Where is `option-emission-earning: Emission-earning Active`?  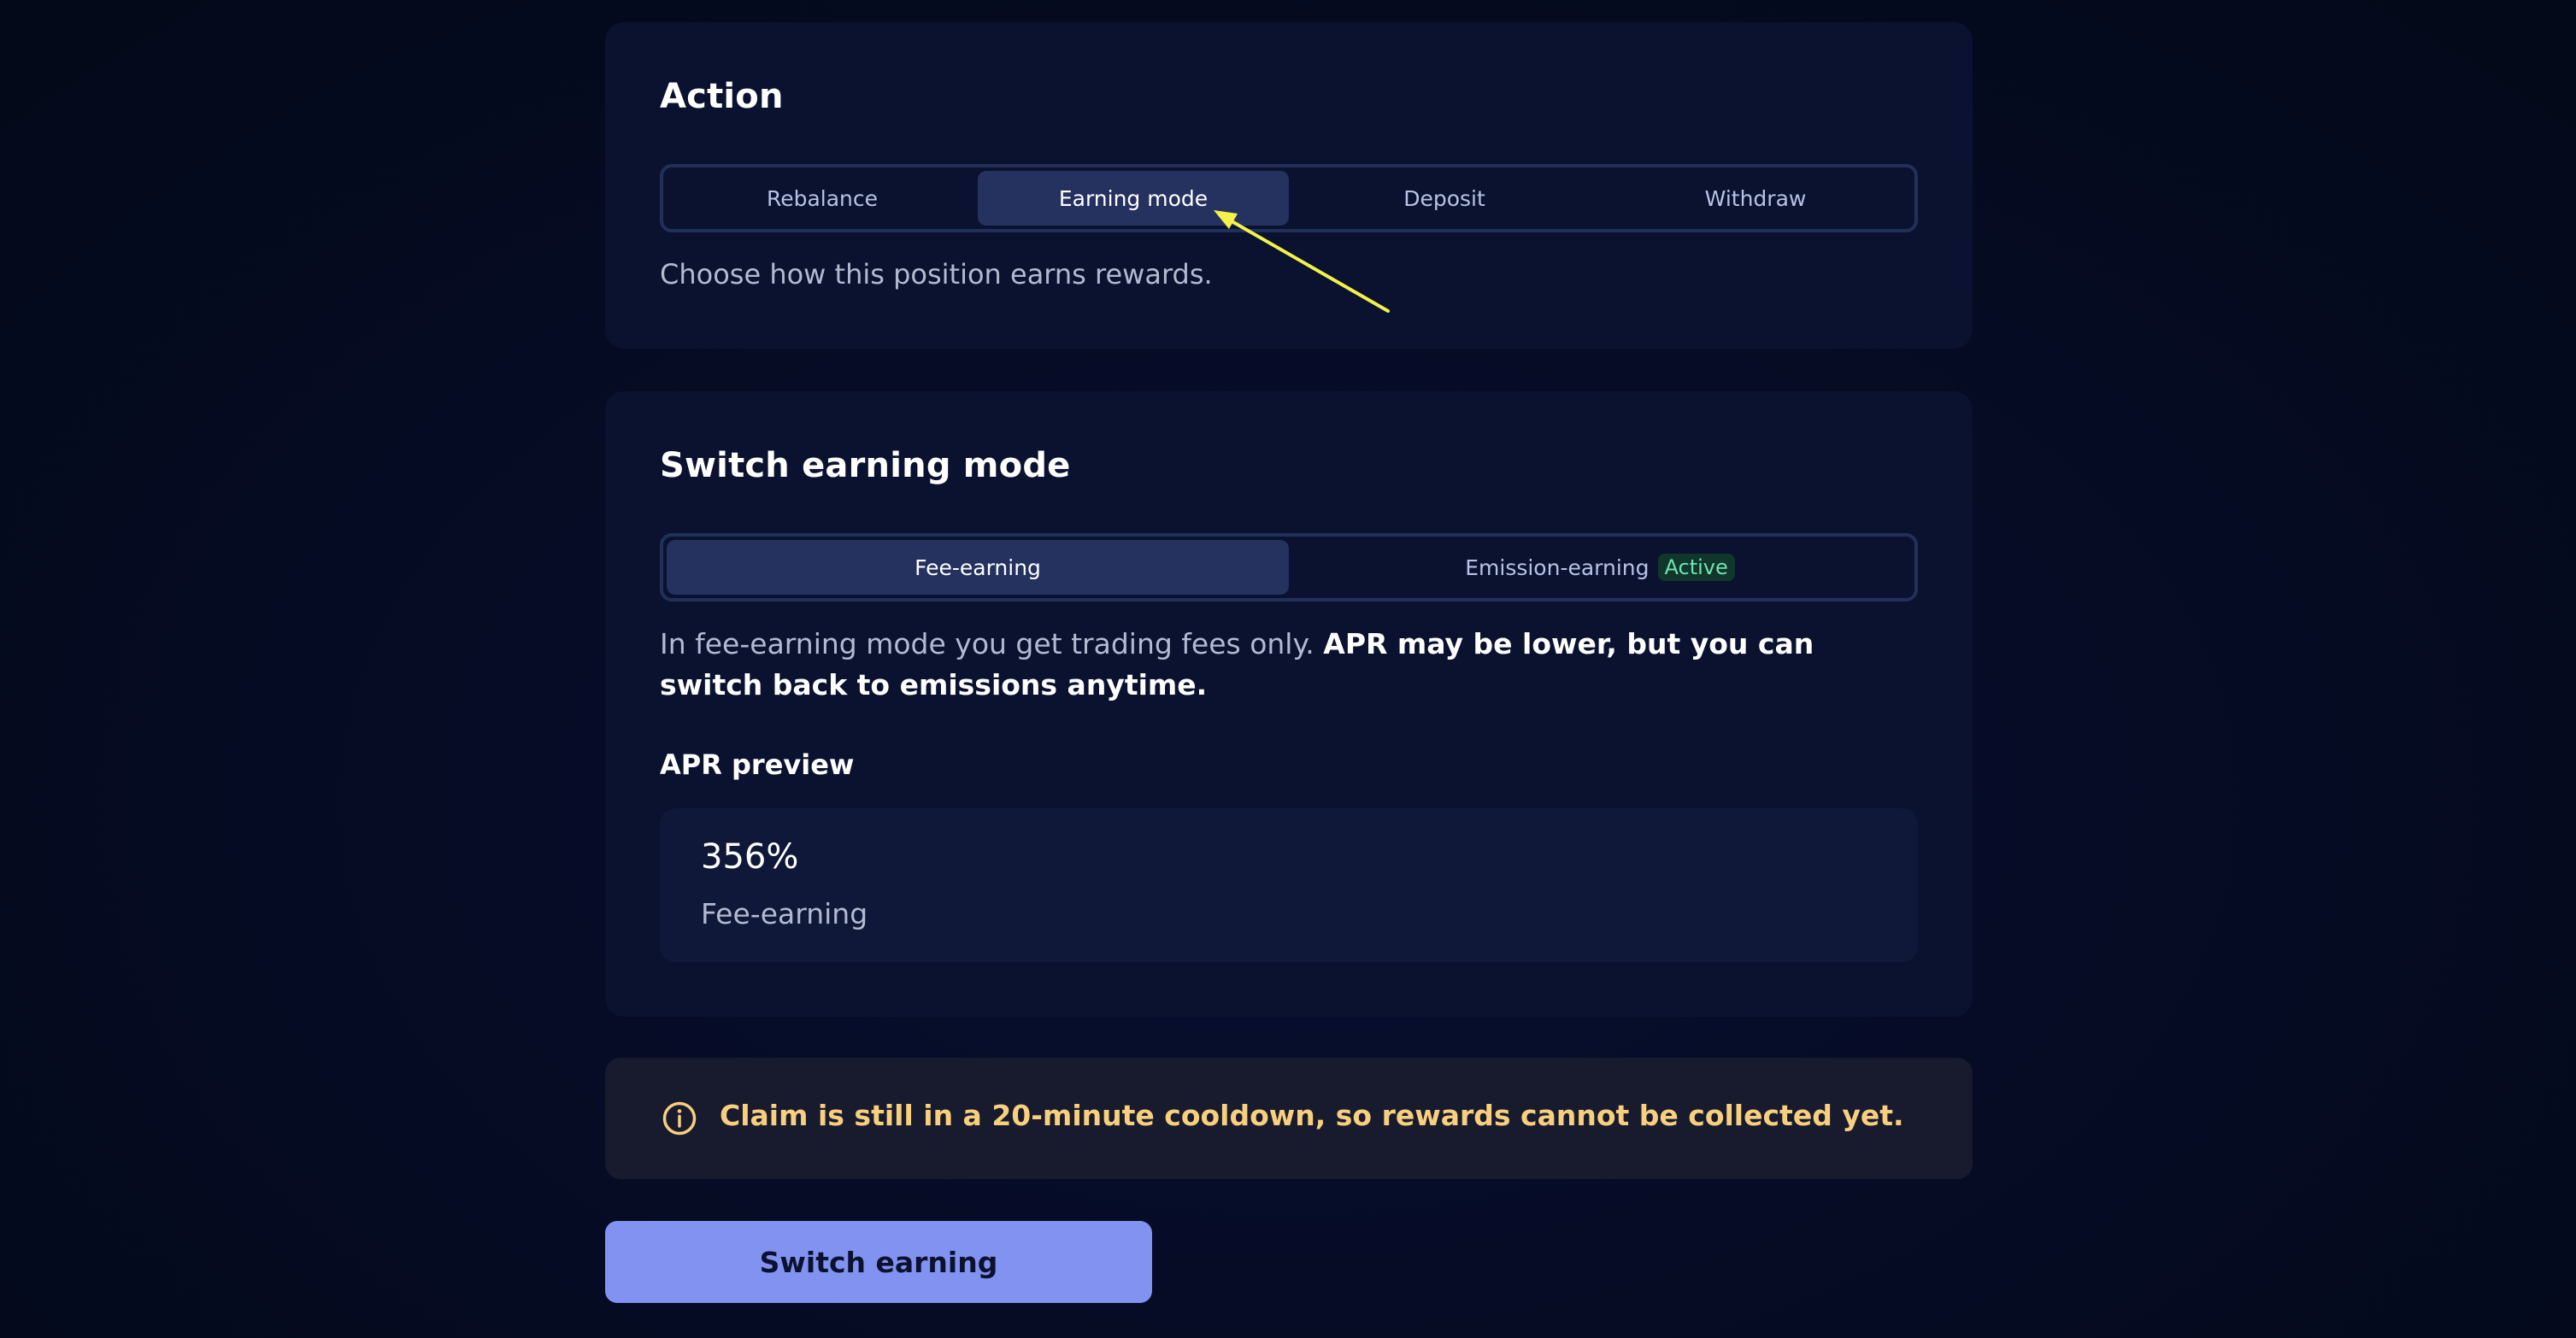
option-emission-earning: Emission-earning Active is located at coordinates (1600, 567).